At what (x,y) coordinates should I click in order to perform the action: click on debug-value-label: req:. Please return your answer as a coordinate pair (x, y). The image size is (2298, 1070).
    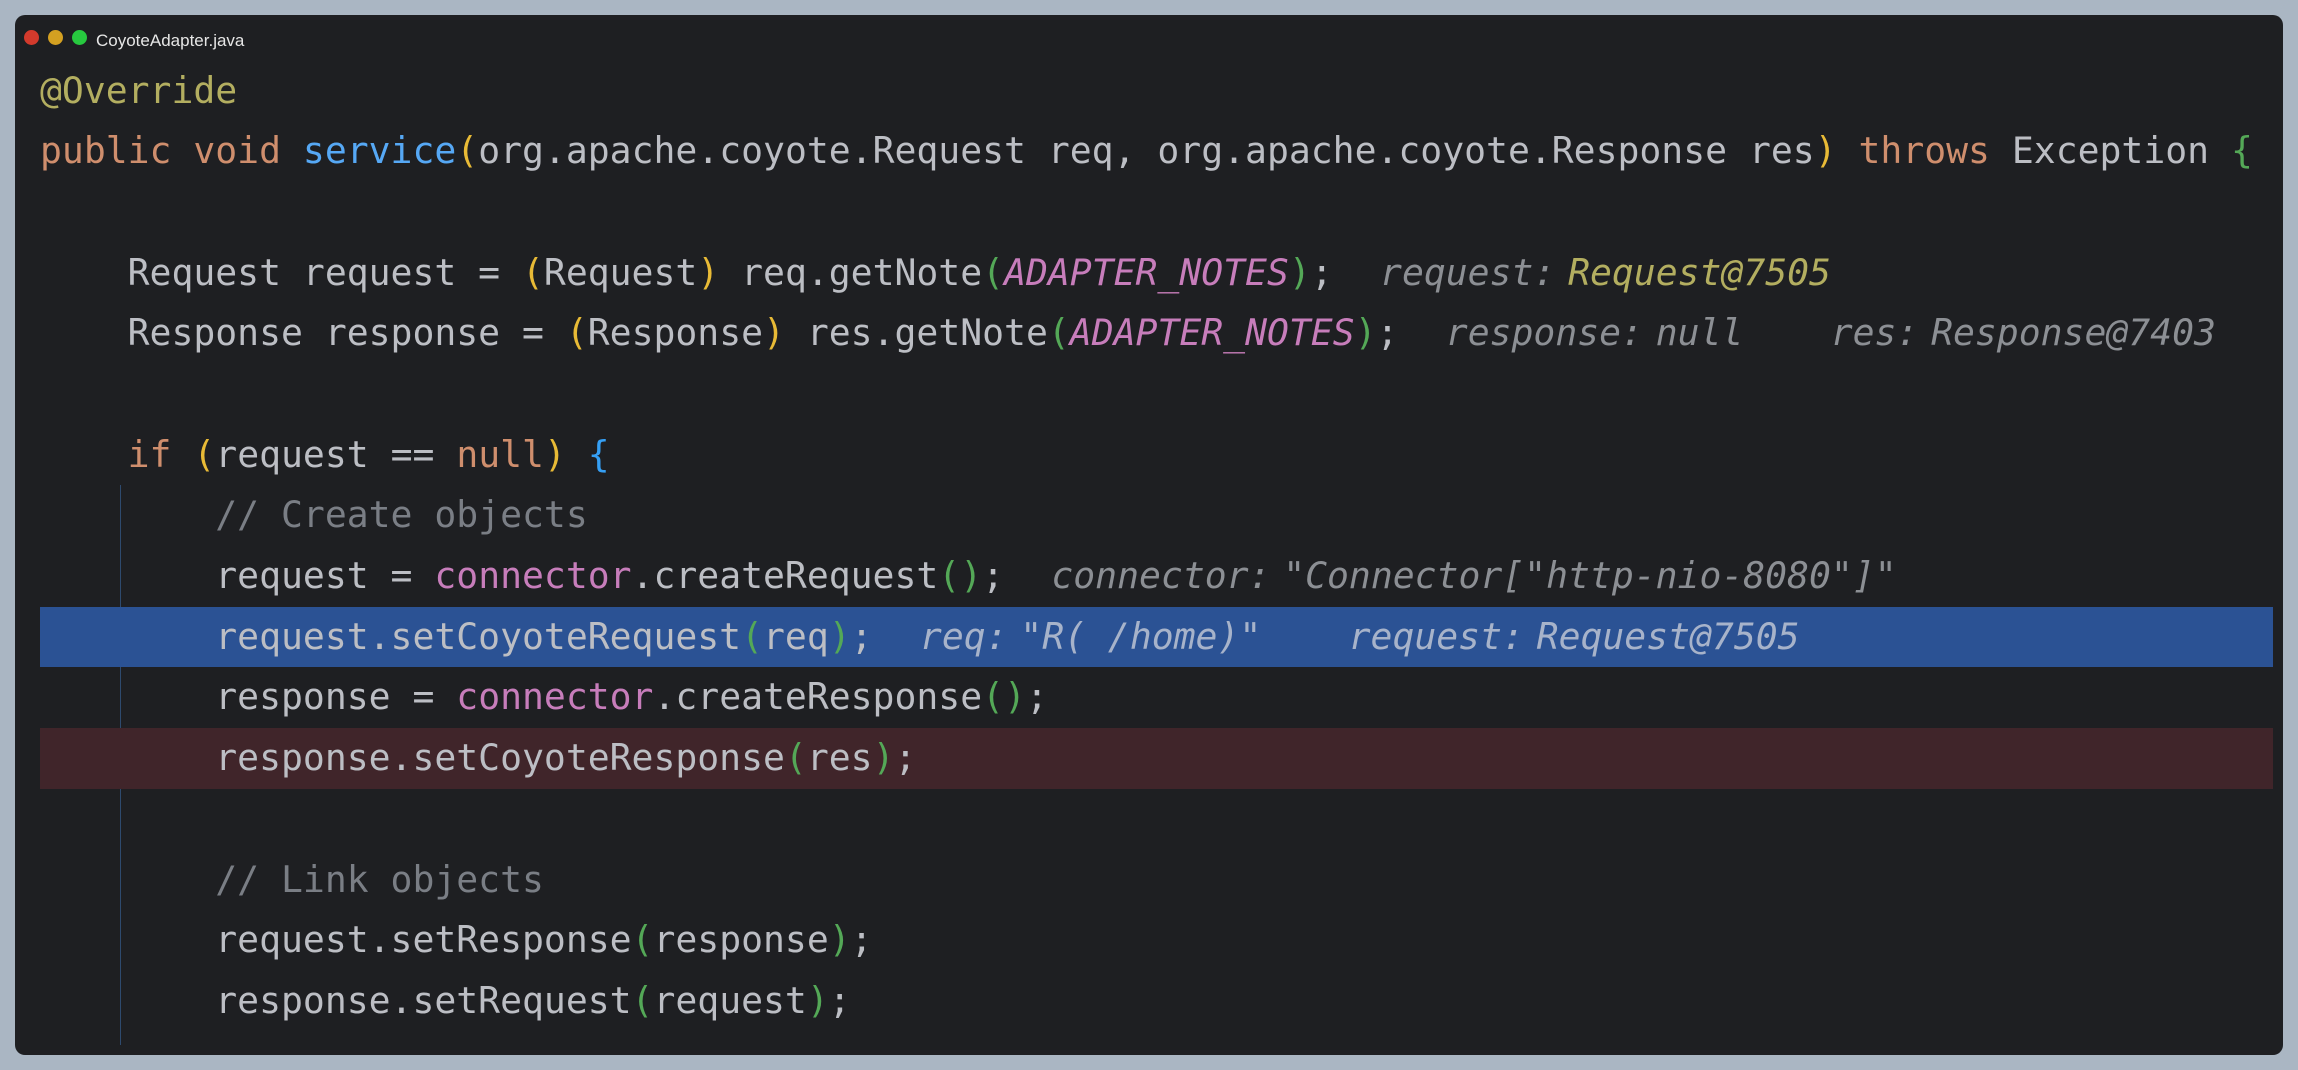
    Looking at the image, I should click on (963, 636).